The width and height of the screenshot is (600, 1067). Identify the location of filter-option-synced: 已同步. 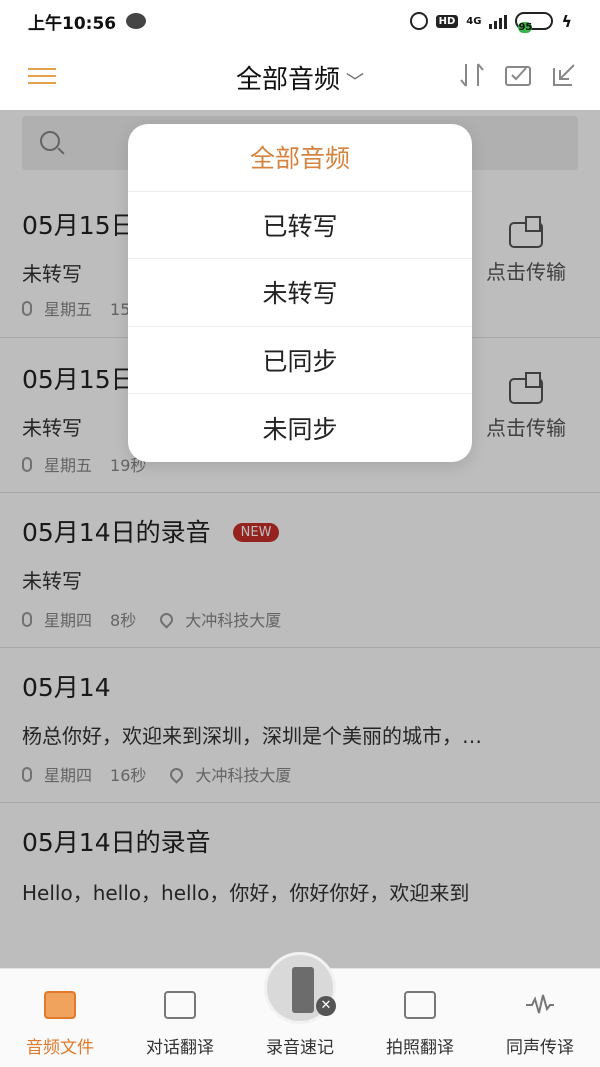
(300, 361).